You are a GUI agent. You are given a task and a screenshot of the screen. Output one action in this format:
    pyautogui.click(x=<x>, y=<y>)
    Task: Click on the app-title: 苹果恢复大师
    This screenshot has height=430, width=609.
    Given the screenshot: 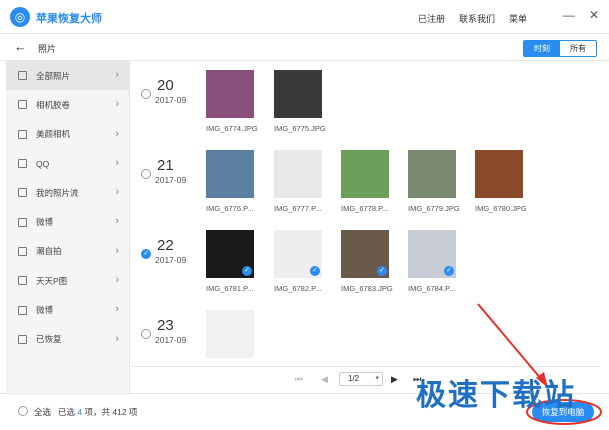 What is the action you would take?
    pyautogui.click(x=69, y=19)
    